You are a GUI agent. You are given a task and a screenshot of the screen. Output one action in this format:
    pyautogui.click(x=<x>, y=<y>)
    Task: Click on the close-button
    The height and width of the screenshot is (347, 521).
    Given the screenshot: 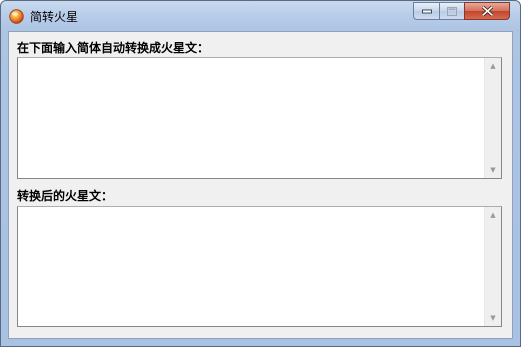 What is the action you would take?
    pyautogui.click(x=487, y=11)
    